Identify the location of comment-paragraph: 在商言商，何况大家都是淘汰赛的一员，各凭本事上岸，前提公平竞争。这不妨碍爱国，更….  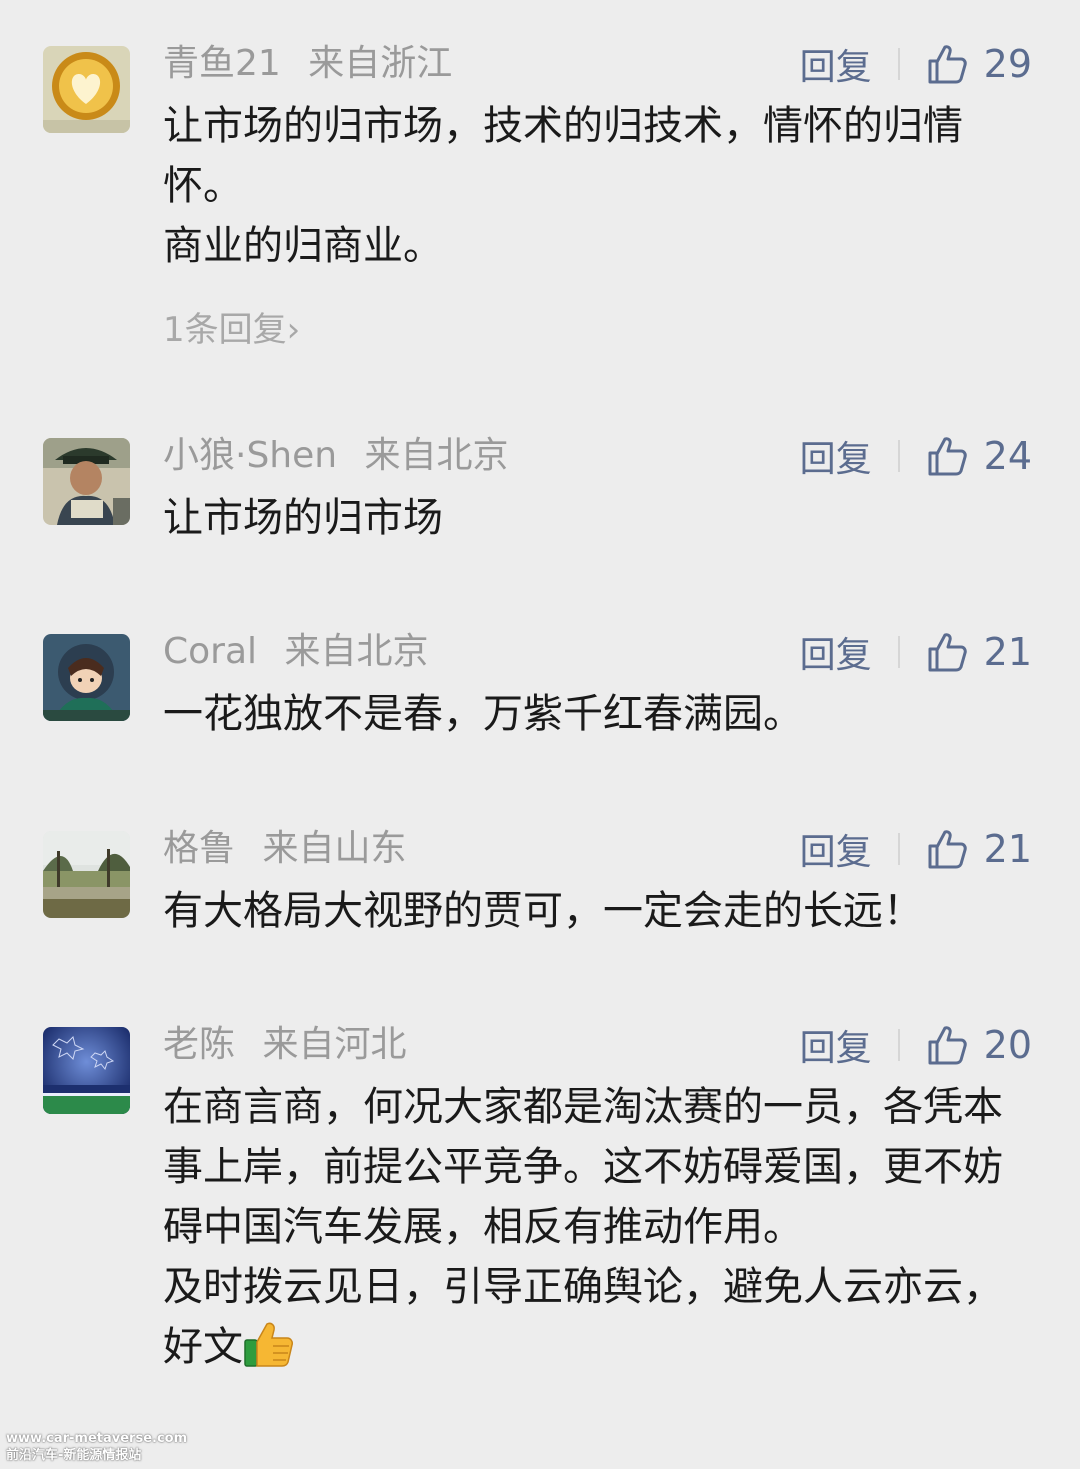
(583, 1167).